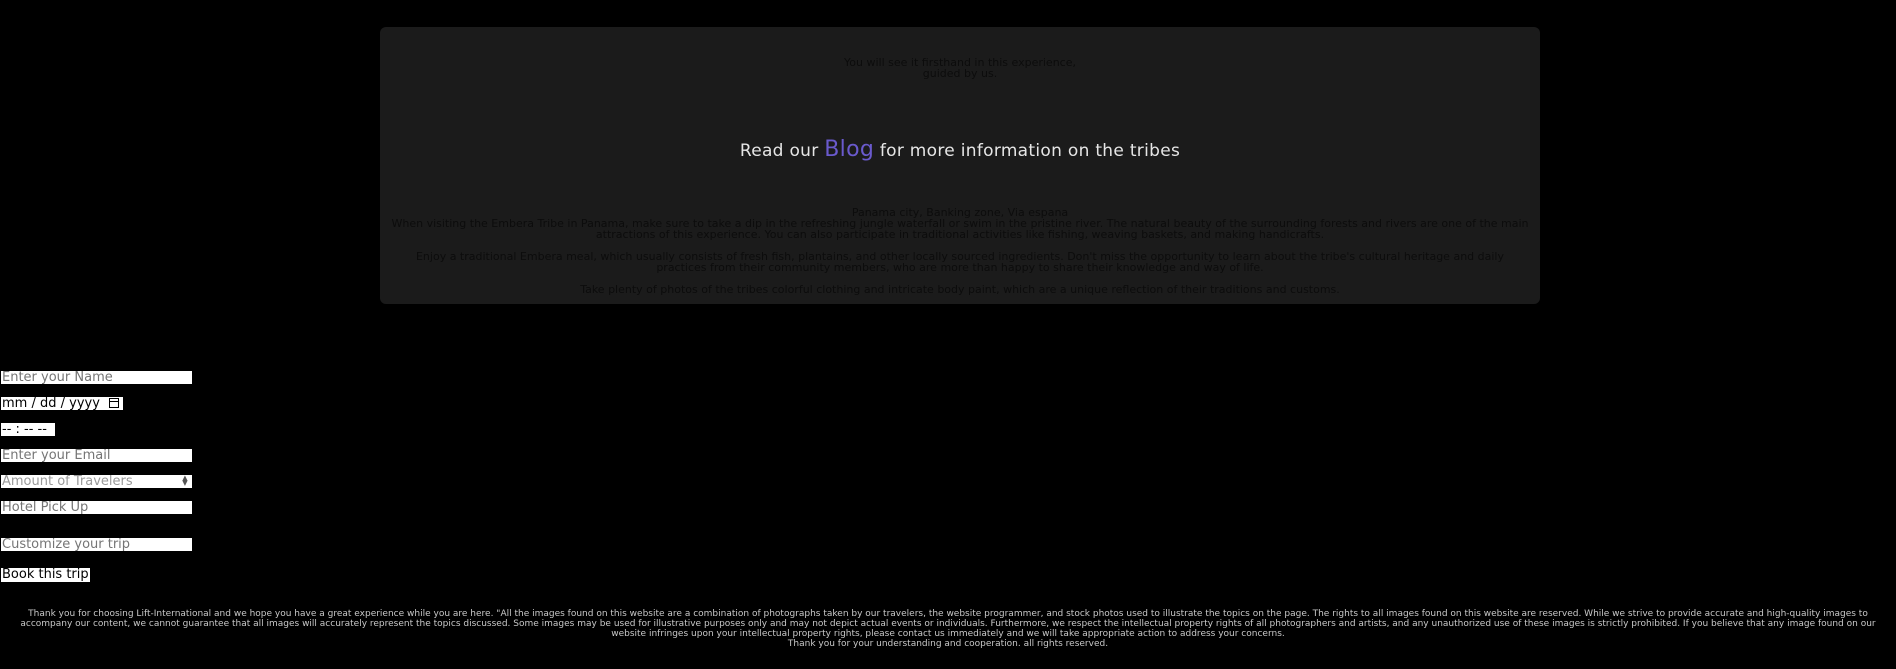 The height and width of the screenshot is (669, 1896). What do you see at coordinates (45, 575) in the screenshot?
I see `book-trip-button: Book this trip` at bounding box center [45, 575].